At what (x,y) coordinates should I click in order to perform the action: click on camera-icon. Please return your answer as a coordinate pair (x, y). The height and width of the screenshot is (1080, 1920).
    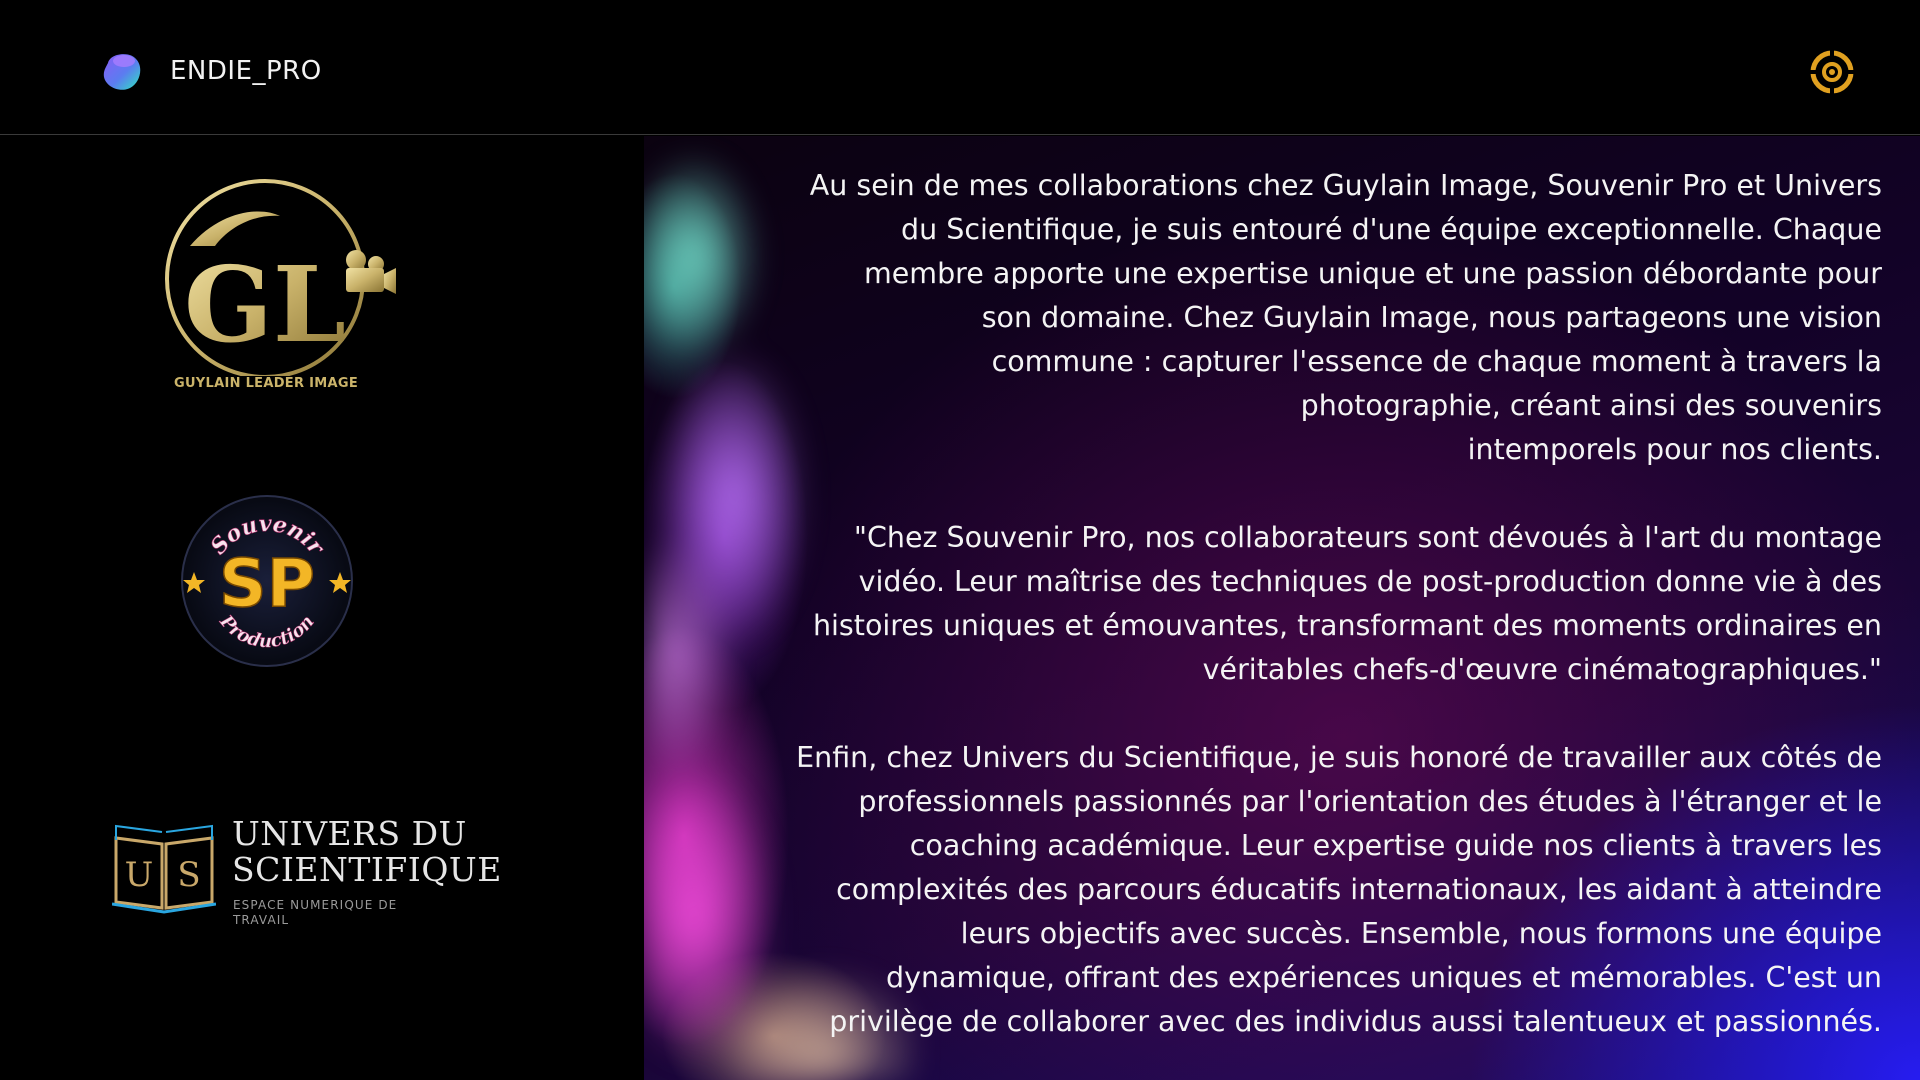
    Looking at the image, I should click on (371, 272).